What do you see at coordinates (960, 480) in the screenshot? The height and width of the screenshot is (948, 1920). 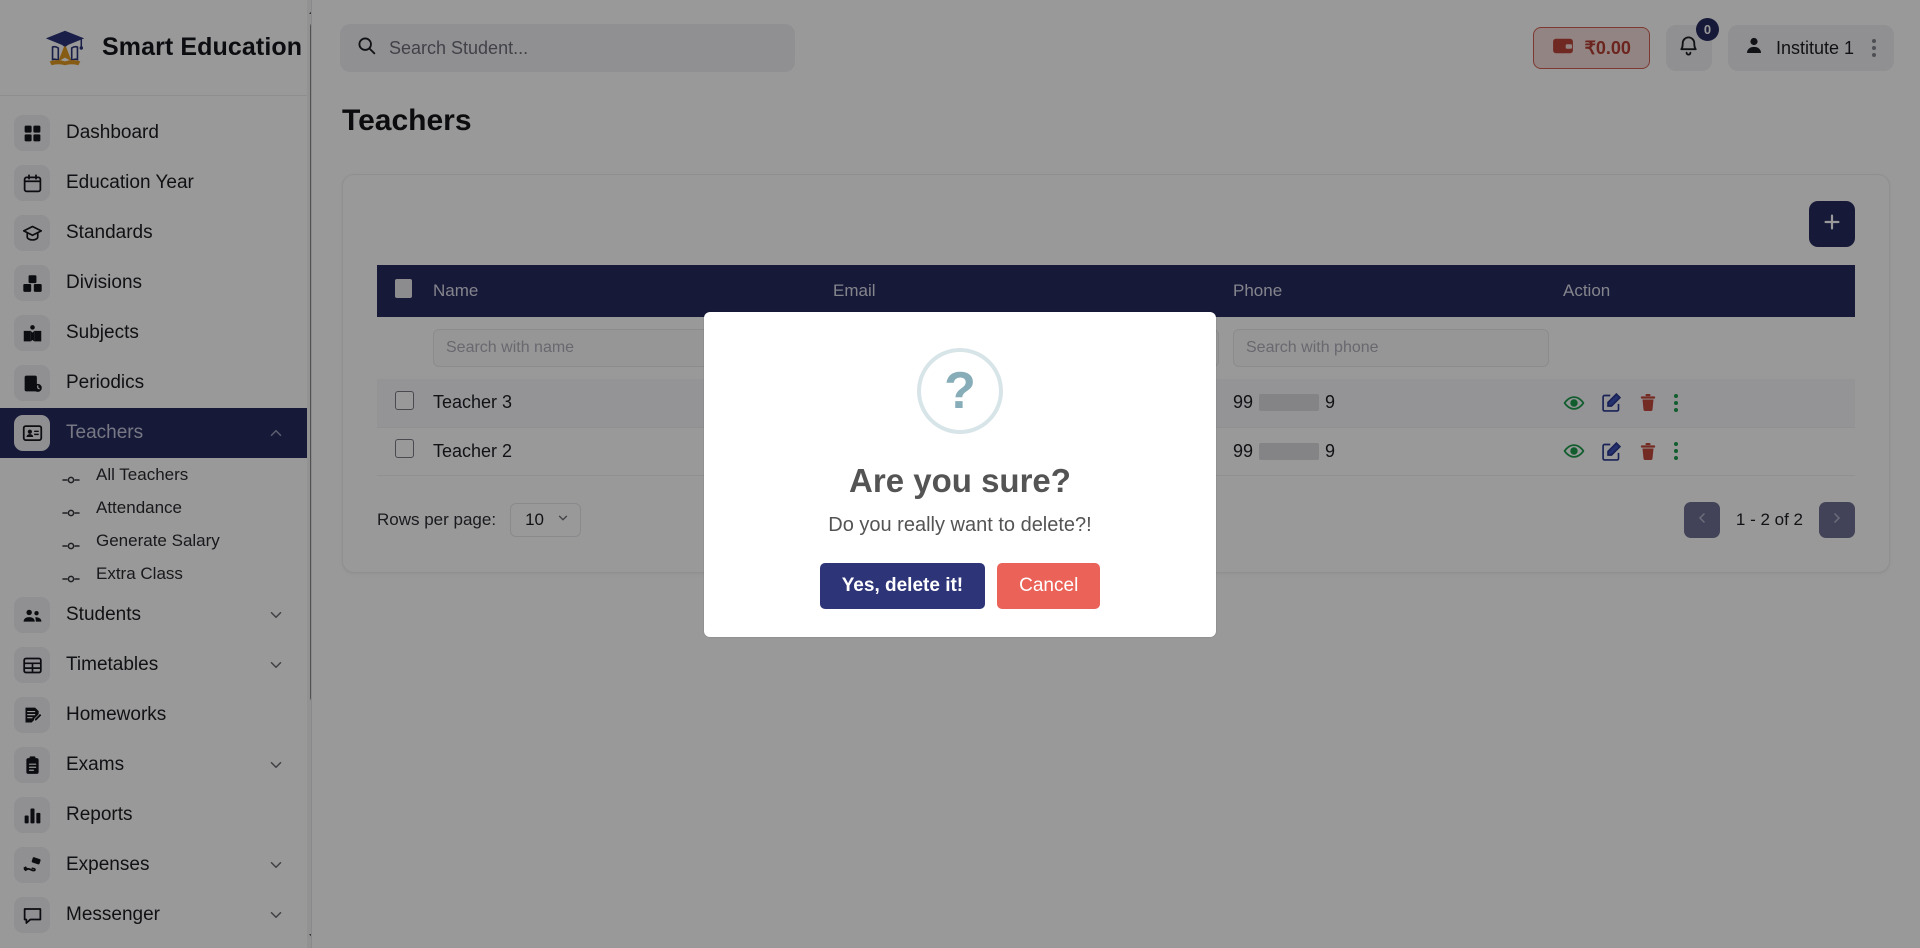 I see `dialog-title: Are you sure?` at bounding box center [960, 480].